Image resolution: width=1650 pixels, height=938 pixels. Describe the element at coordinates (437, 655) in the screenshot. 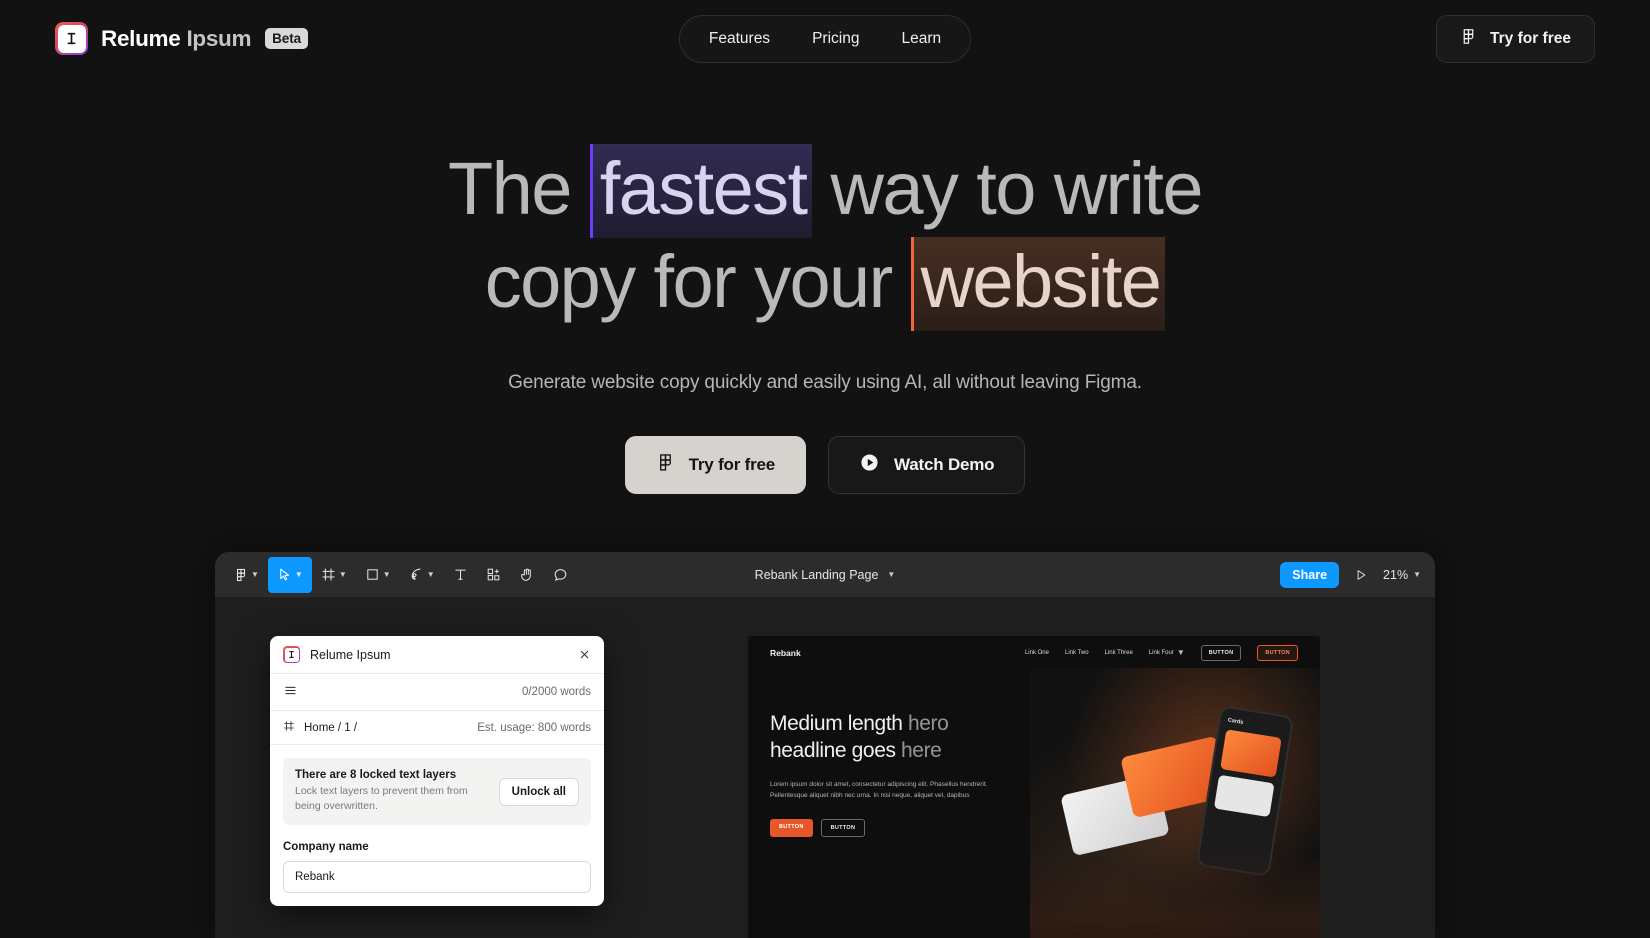

I see `plugin-titlebar: Relume Ipsum` at that location.